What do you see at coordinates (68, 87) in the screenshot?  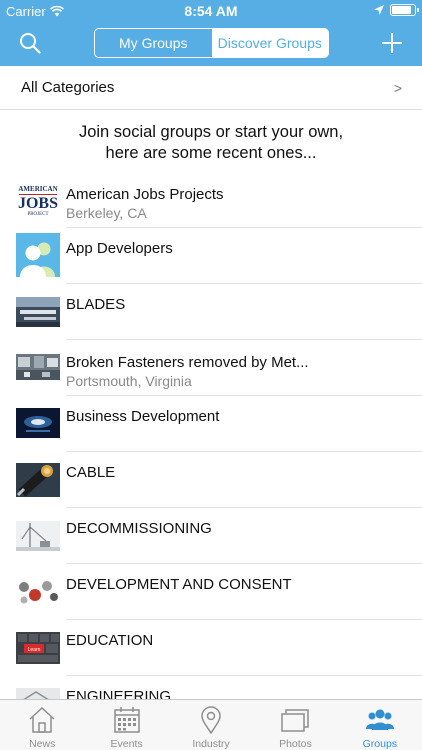 I see `categories-label: All Categories` at bounding box center [68, 87].